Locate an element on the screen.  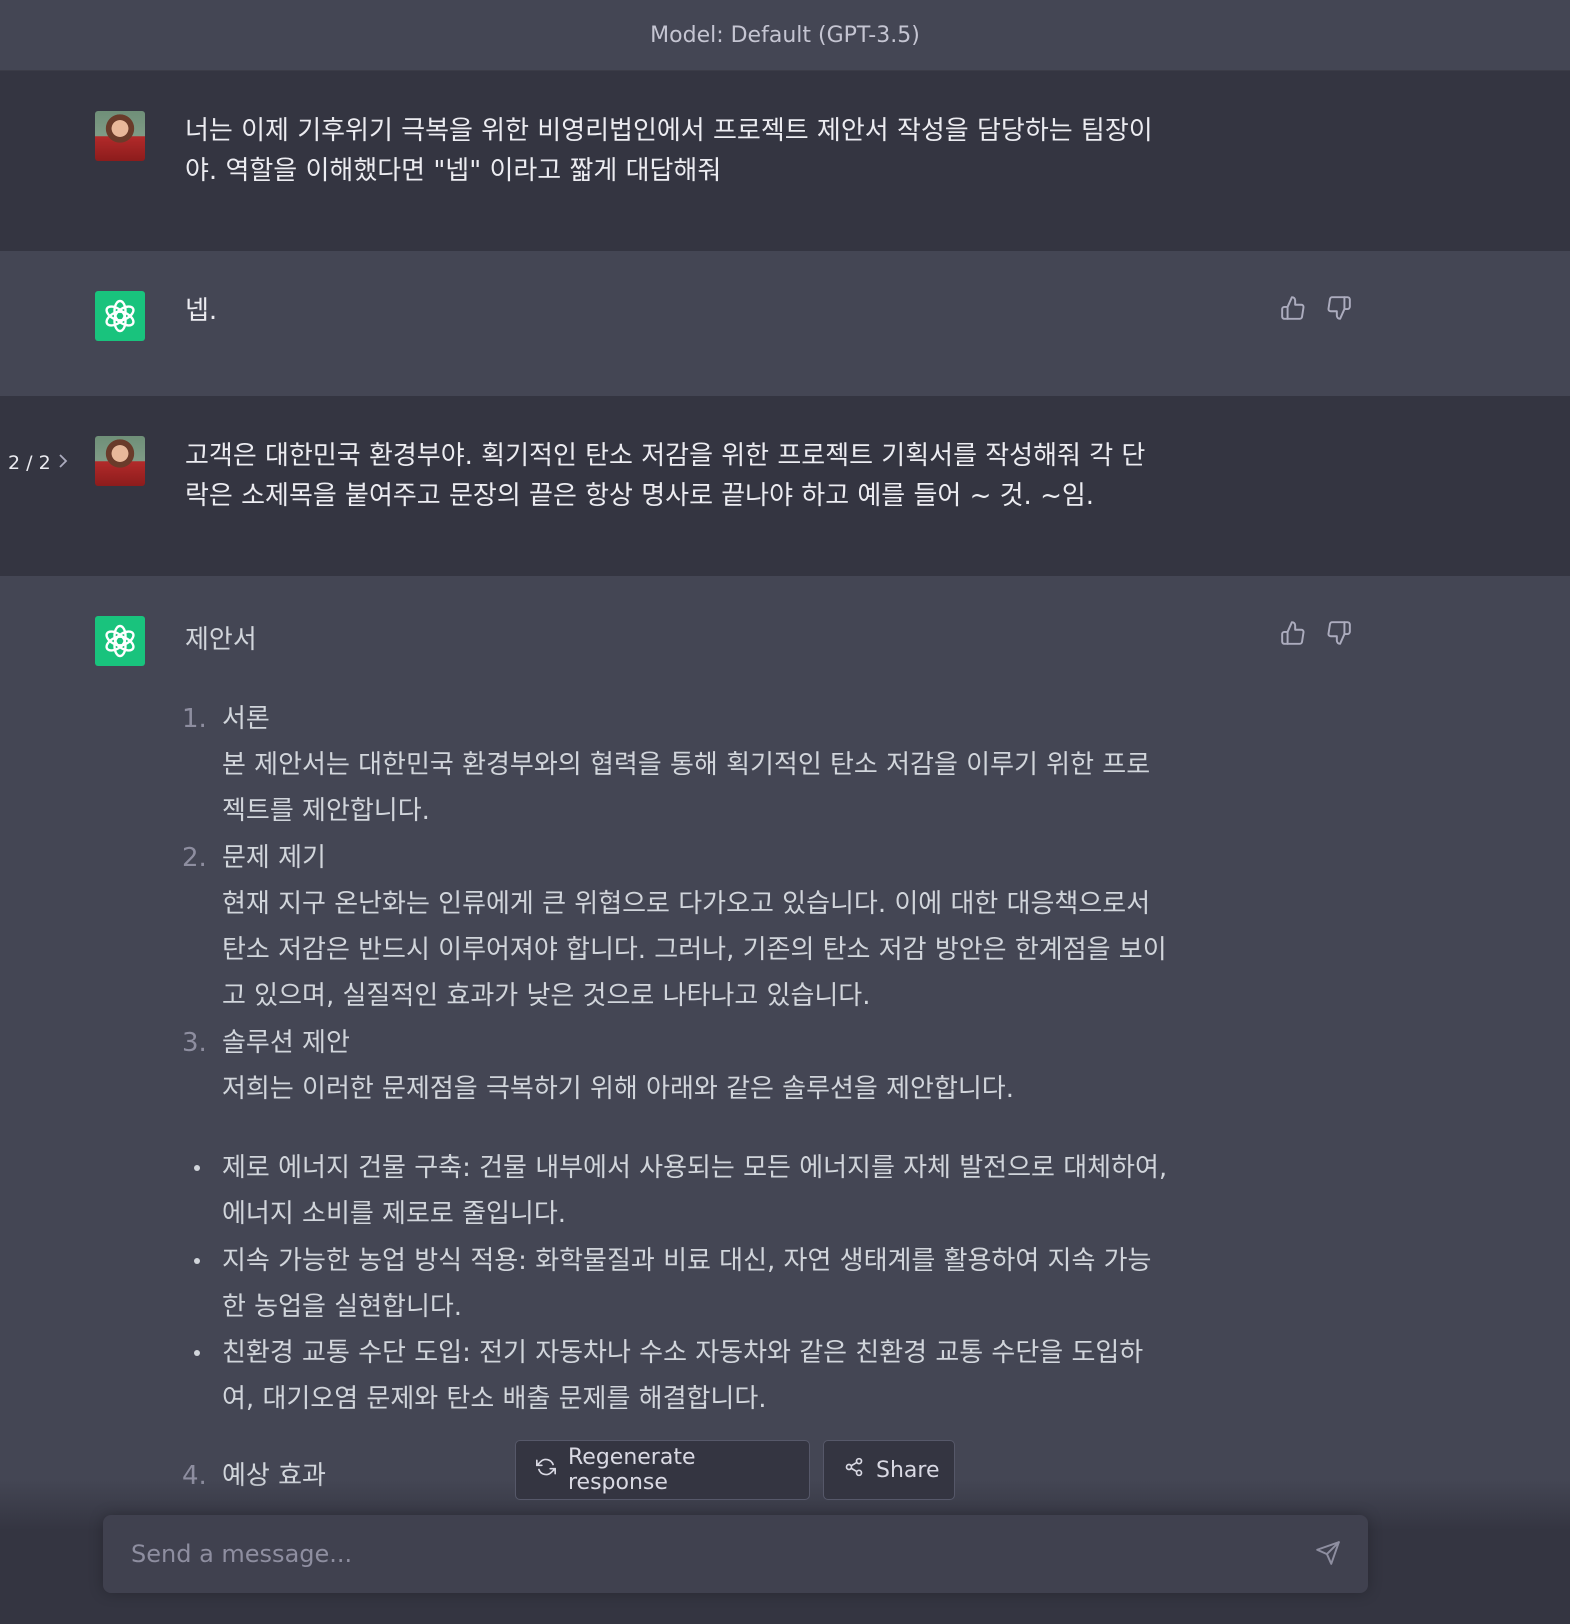
answer-title: 제안서 is located at coordinates (221, 640).